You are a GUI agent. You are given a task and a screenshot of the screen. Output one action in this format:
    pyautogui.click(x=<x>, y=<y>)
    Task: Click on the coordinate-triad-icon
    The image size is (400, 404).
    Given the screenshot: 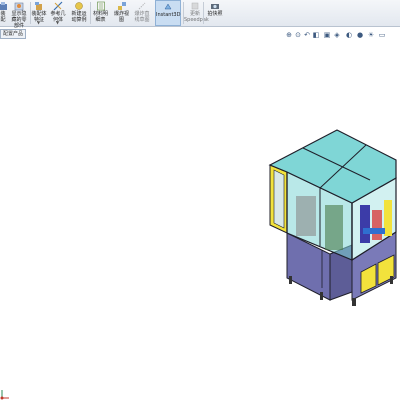 What is the action you would take?
    pyautogui.click(x=4, y=395)
    